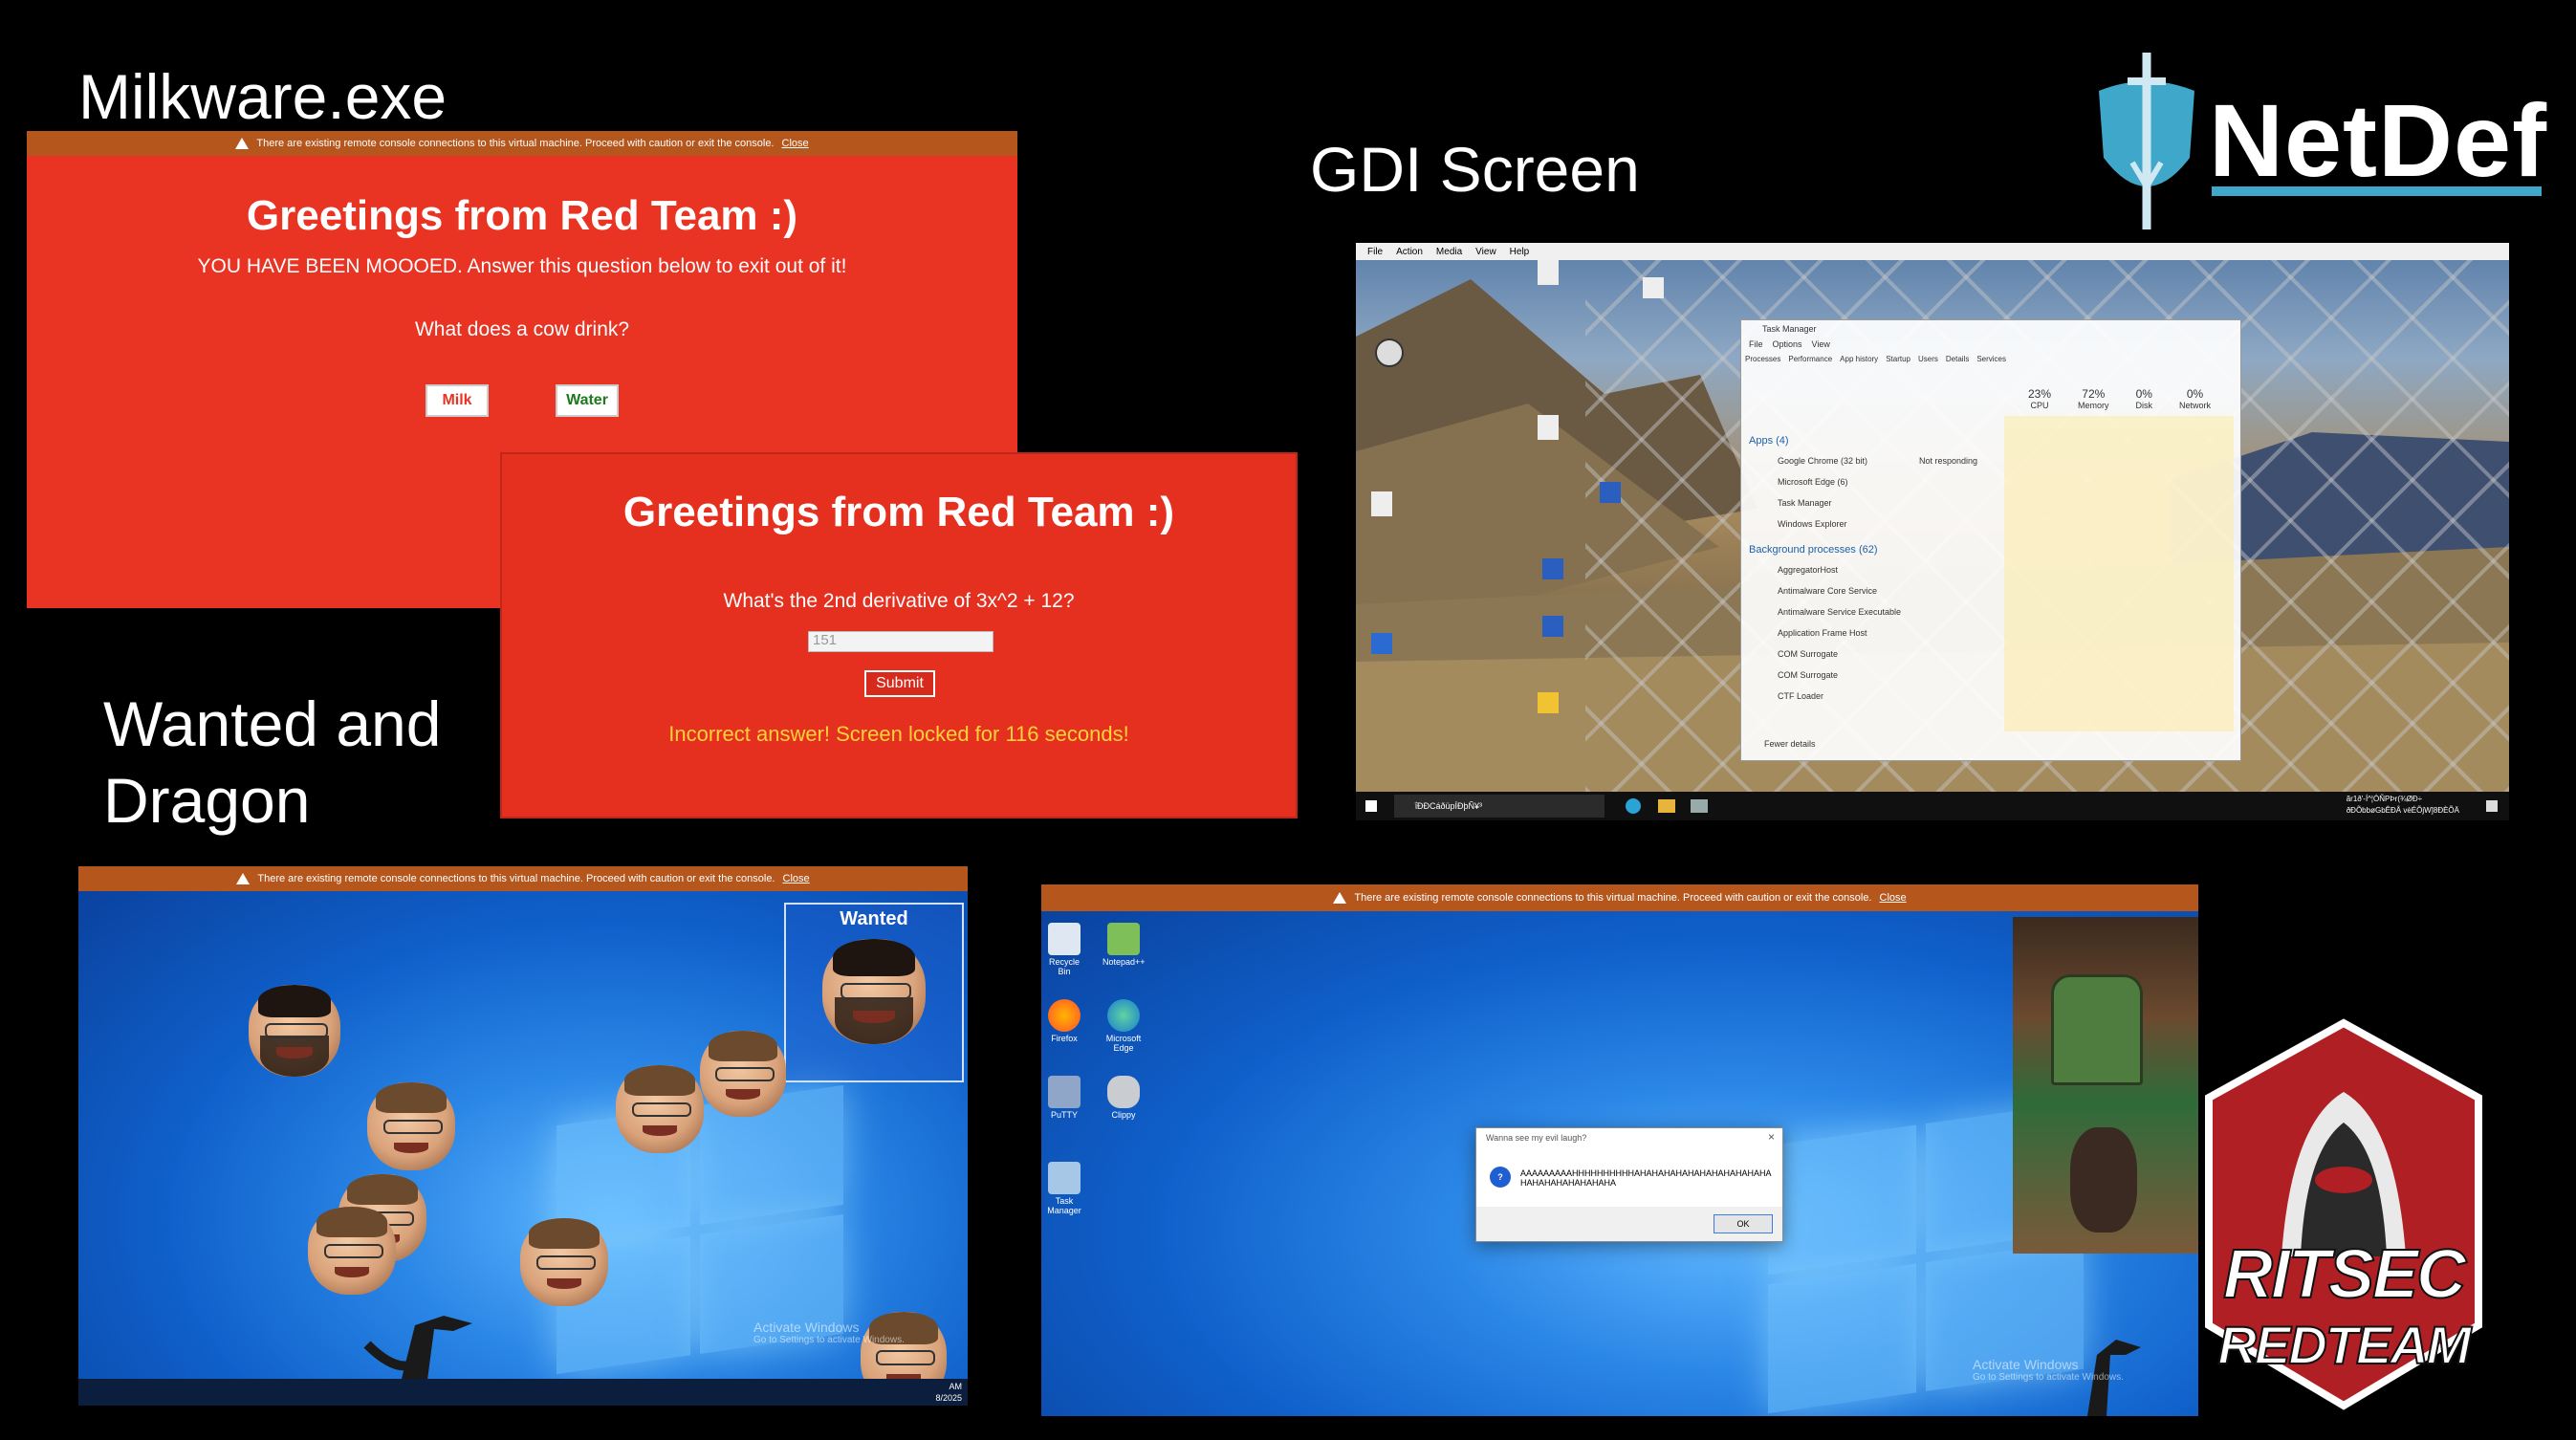 This screenshot has height=1440, width=2576. What do you see at coordinates (1124, 962) in the screenshot?
I see `notepadpp-label: Notepad++` at bounding box center [1124, 962].